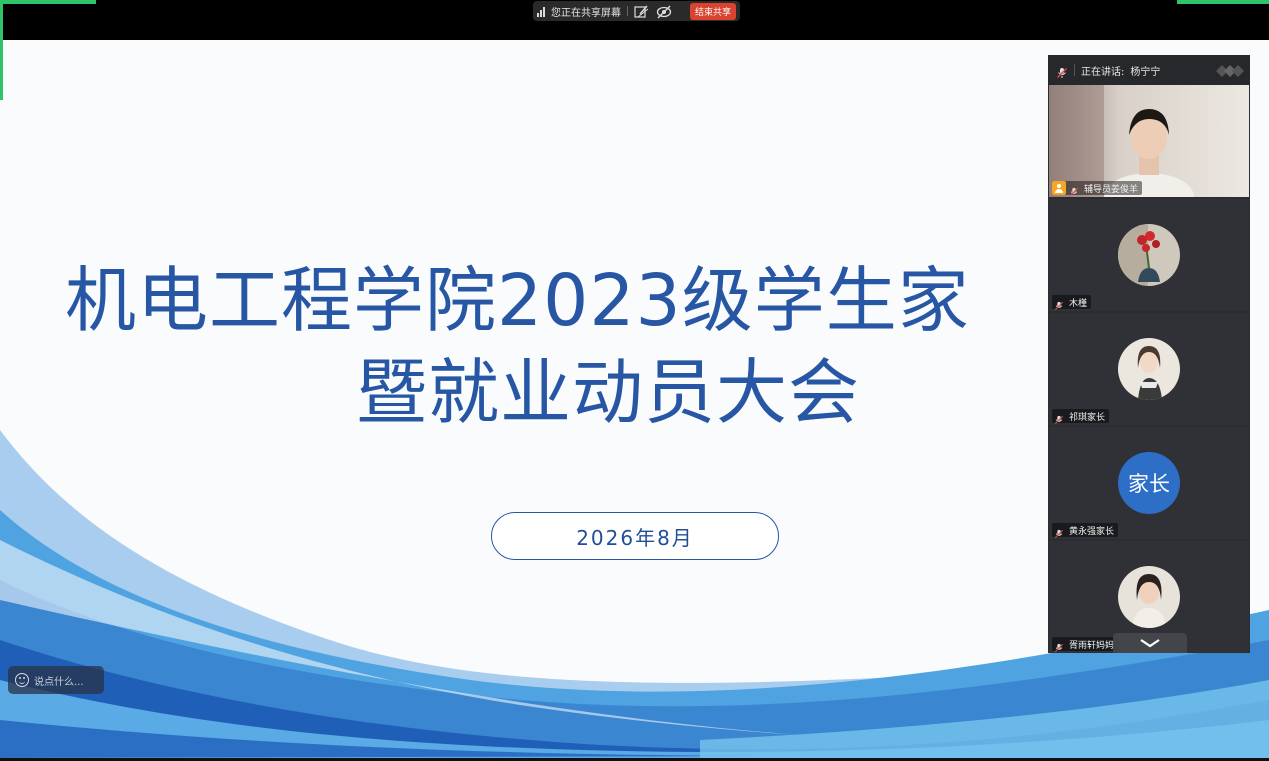 This screenshot has height=761, width=1269. I want to click on participant-label: 胥雨轩妈妈, so click(1085, 645).